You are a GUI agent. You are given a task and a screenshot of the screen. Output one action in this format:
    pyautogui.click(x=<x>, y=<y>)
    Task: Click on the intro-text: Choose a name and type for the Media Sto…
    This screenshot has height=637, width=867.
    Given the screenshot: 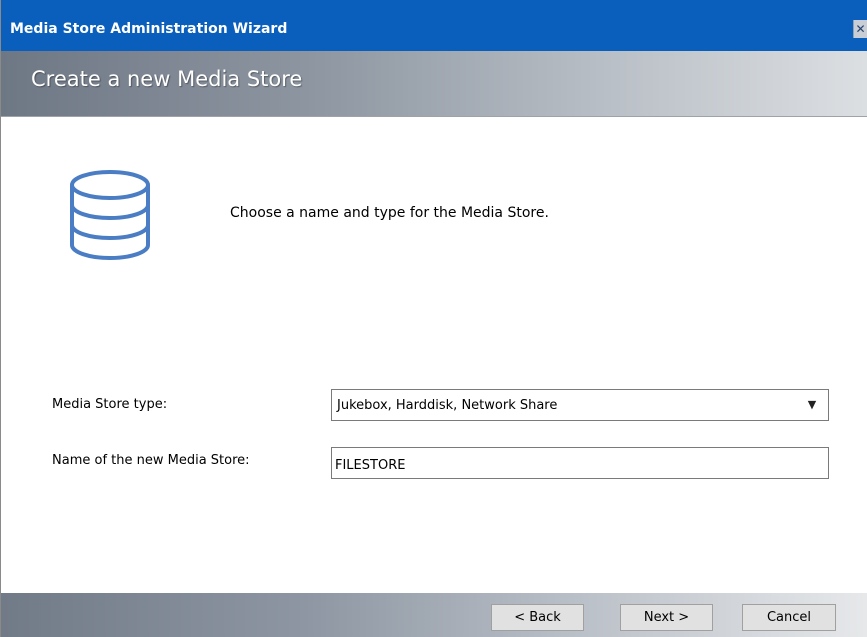 What is the action you would take?
    pyautogui.click(x=389, y=213)
    